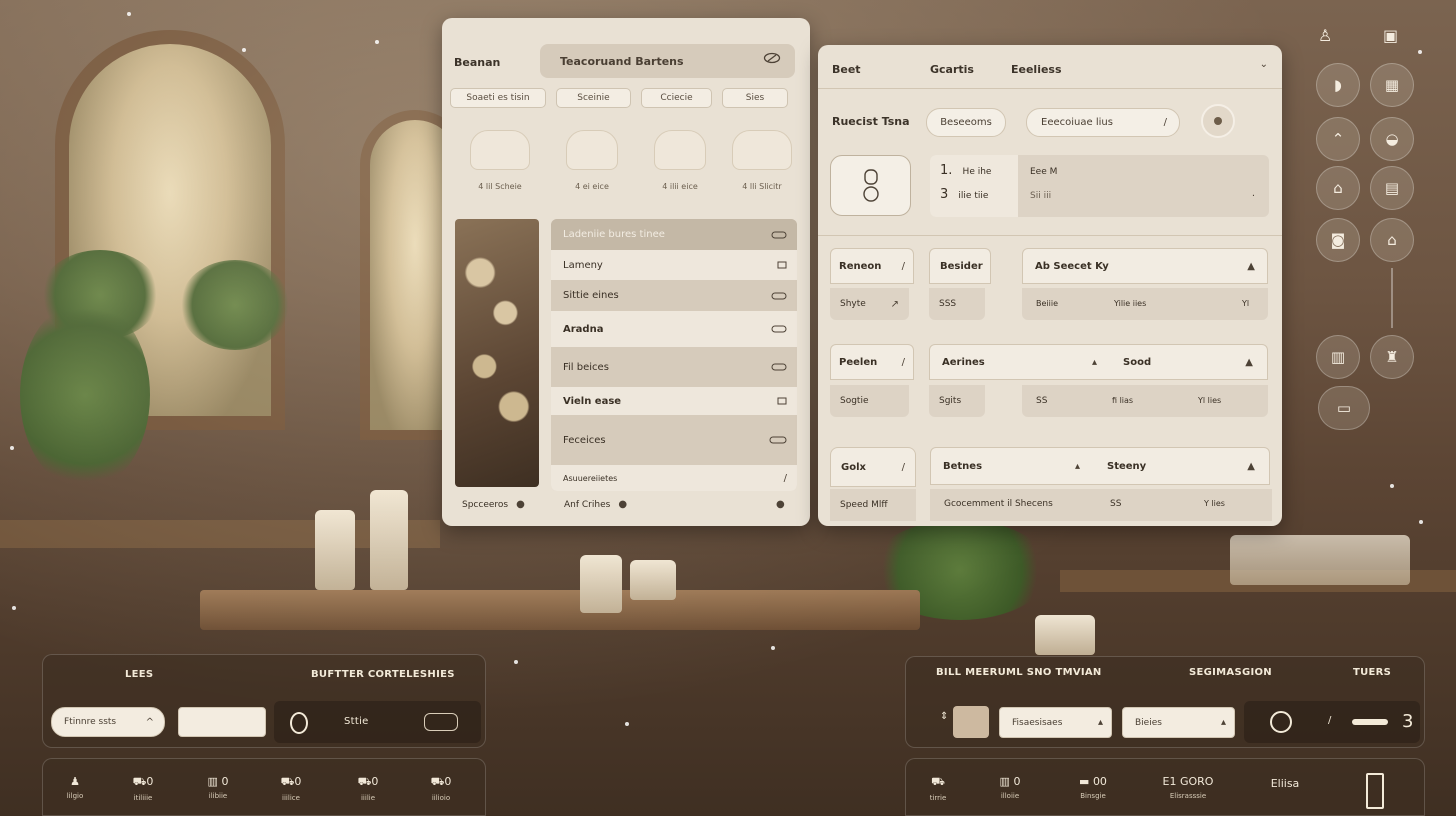 Image resolution: width=1456 pixels, height=816 pixels. Describe the element at coordinates (674, 329) in the screenshot. I see `list-item: Aradna` at that location.